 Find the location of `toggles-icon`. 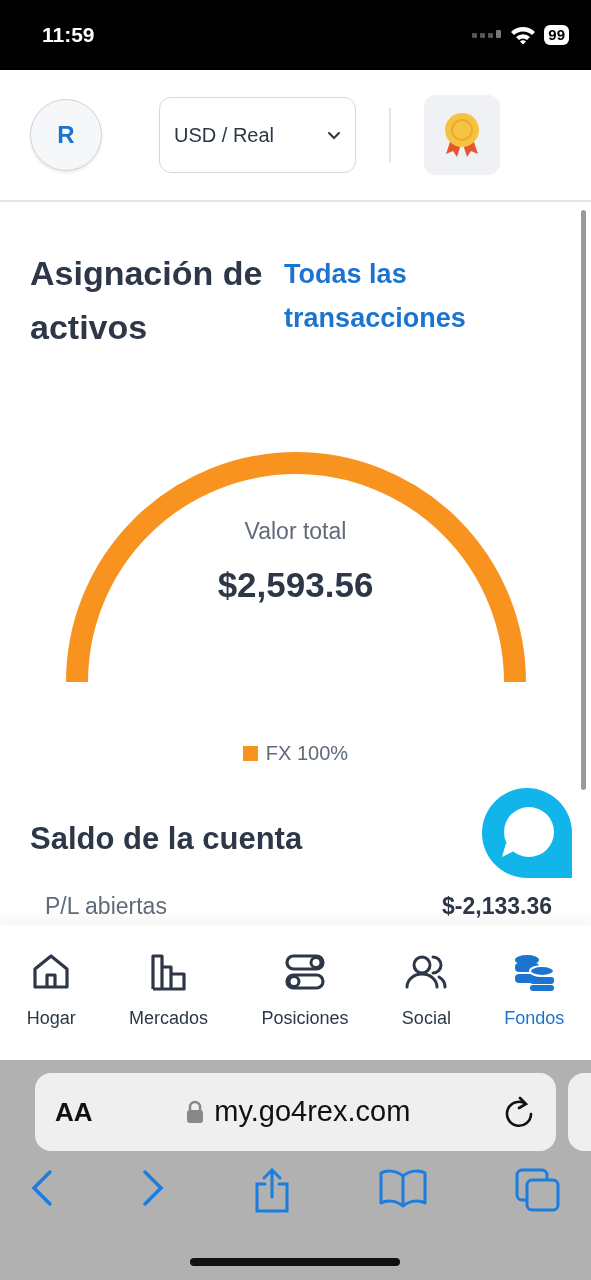

toggles-icon is located at coordinates (304, 972).